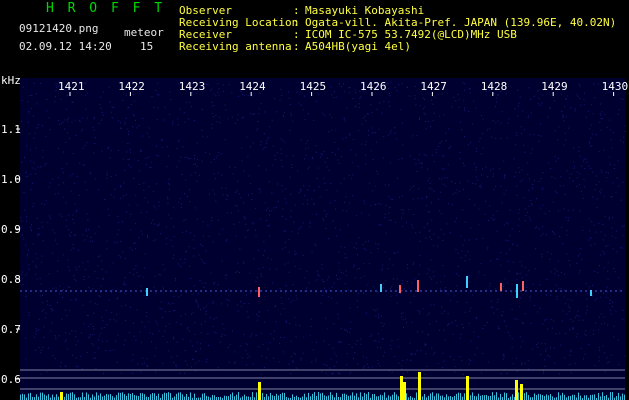  Describe the element at coordinates (615, 86) in the screenshot. I see `x-tick-label: 1430` at that location.